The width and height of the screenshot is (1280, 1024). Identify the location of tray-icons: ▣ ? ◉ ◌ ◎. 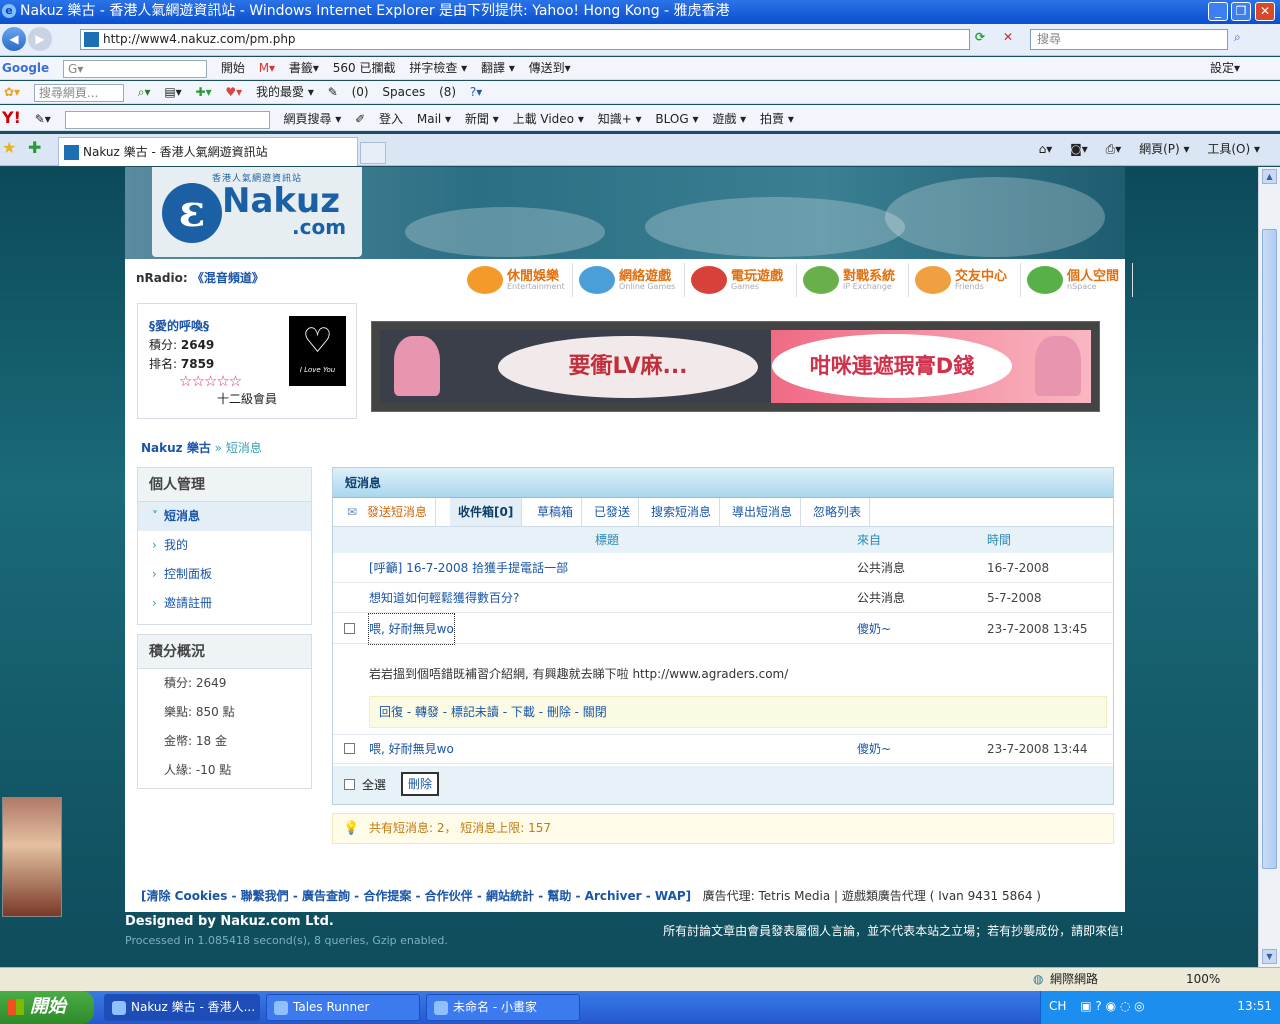
(1112, 1006).